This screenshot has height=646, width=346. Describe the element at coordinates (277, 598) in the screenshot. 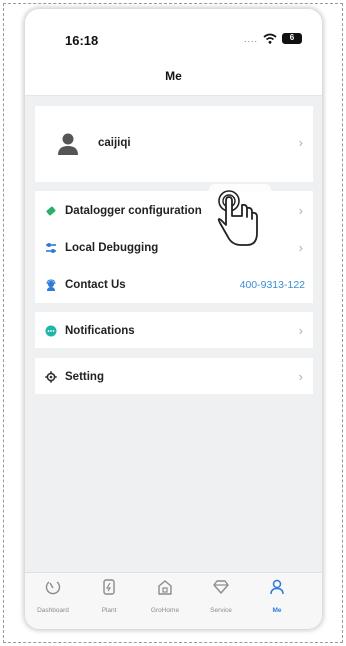

I see `tab-me: Me` at that location.